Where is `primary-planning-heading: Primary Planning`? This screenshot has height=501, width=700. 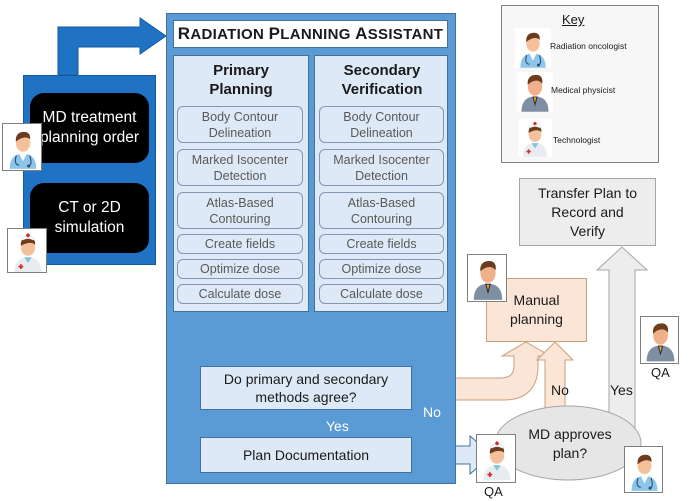 primary-planning-heading: Primary Planning is located at coordinates (241, 80).